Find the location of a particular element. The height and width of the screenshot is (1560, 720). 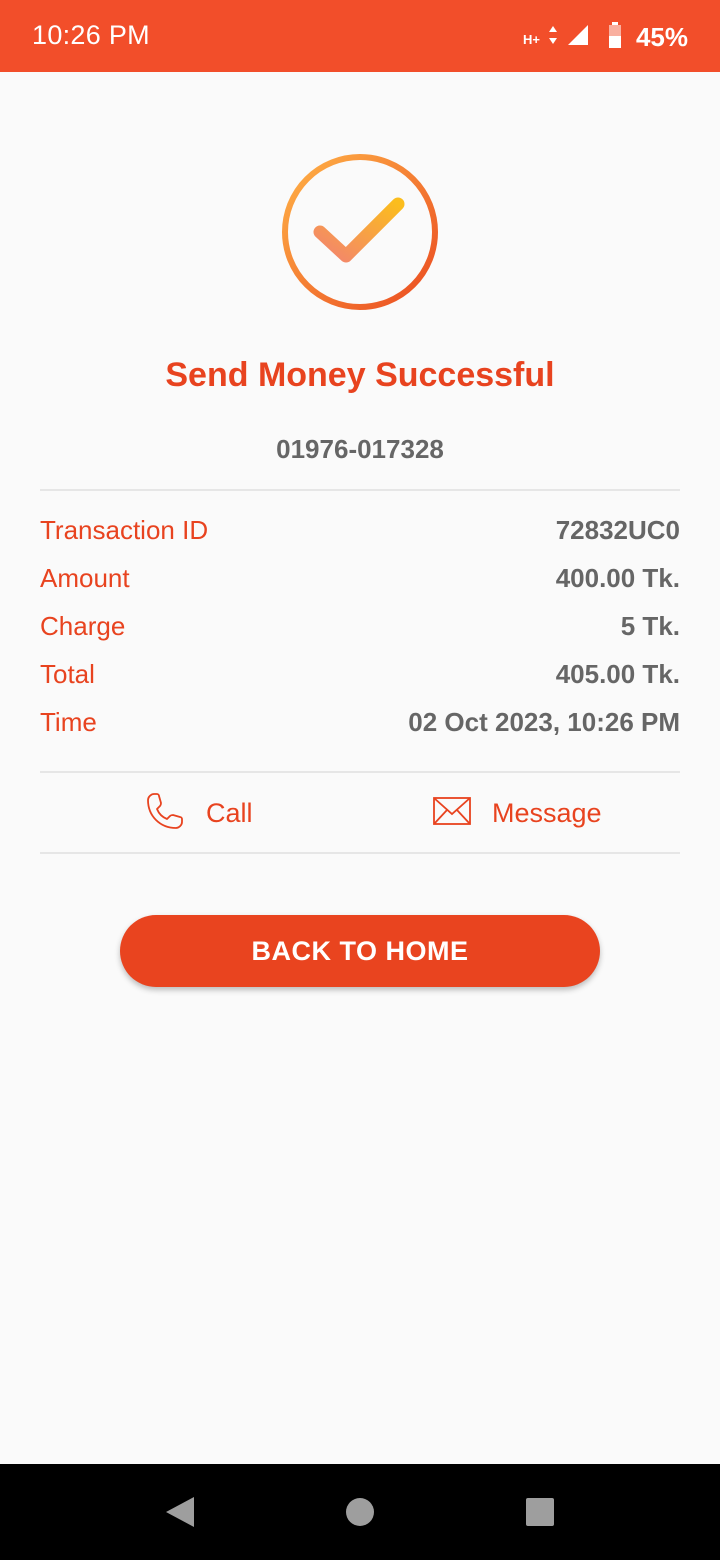

detail-label: Transaction ID is located at coordinates (124, 529).